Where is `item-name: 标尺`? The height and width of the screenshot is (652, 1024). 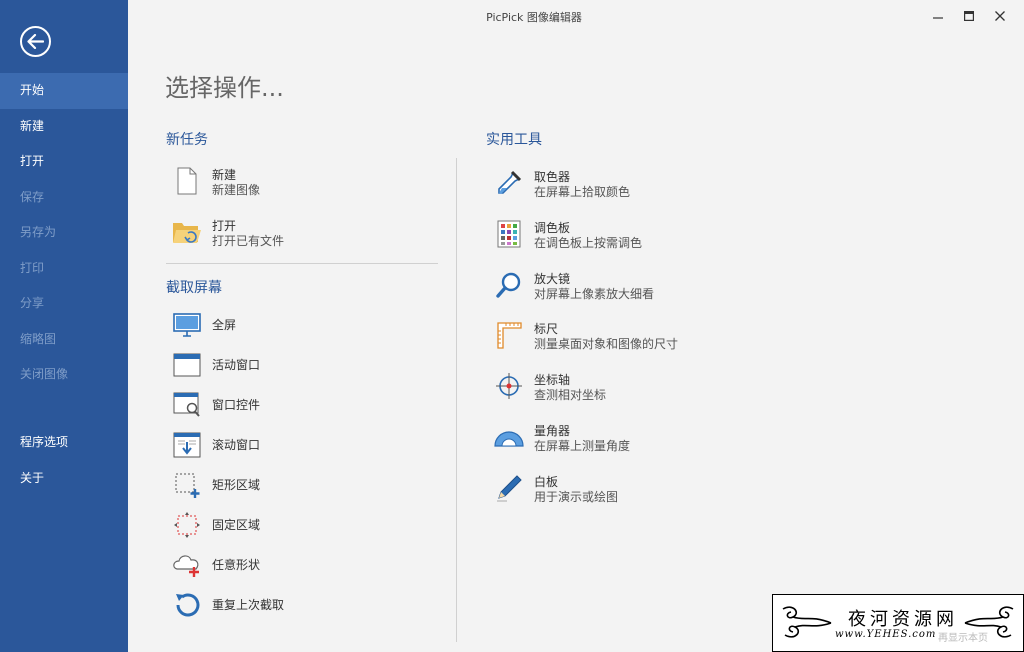
item-name: 标尺 is located at coordinates (546, 329).